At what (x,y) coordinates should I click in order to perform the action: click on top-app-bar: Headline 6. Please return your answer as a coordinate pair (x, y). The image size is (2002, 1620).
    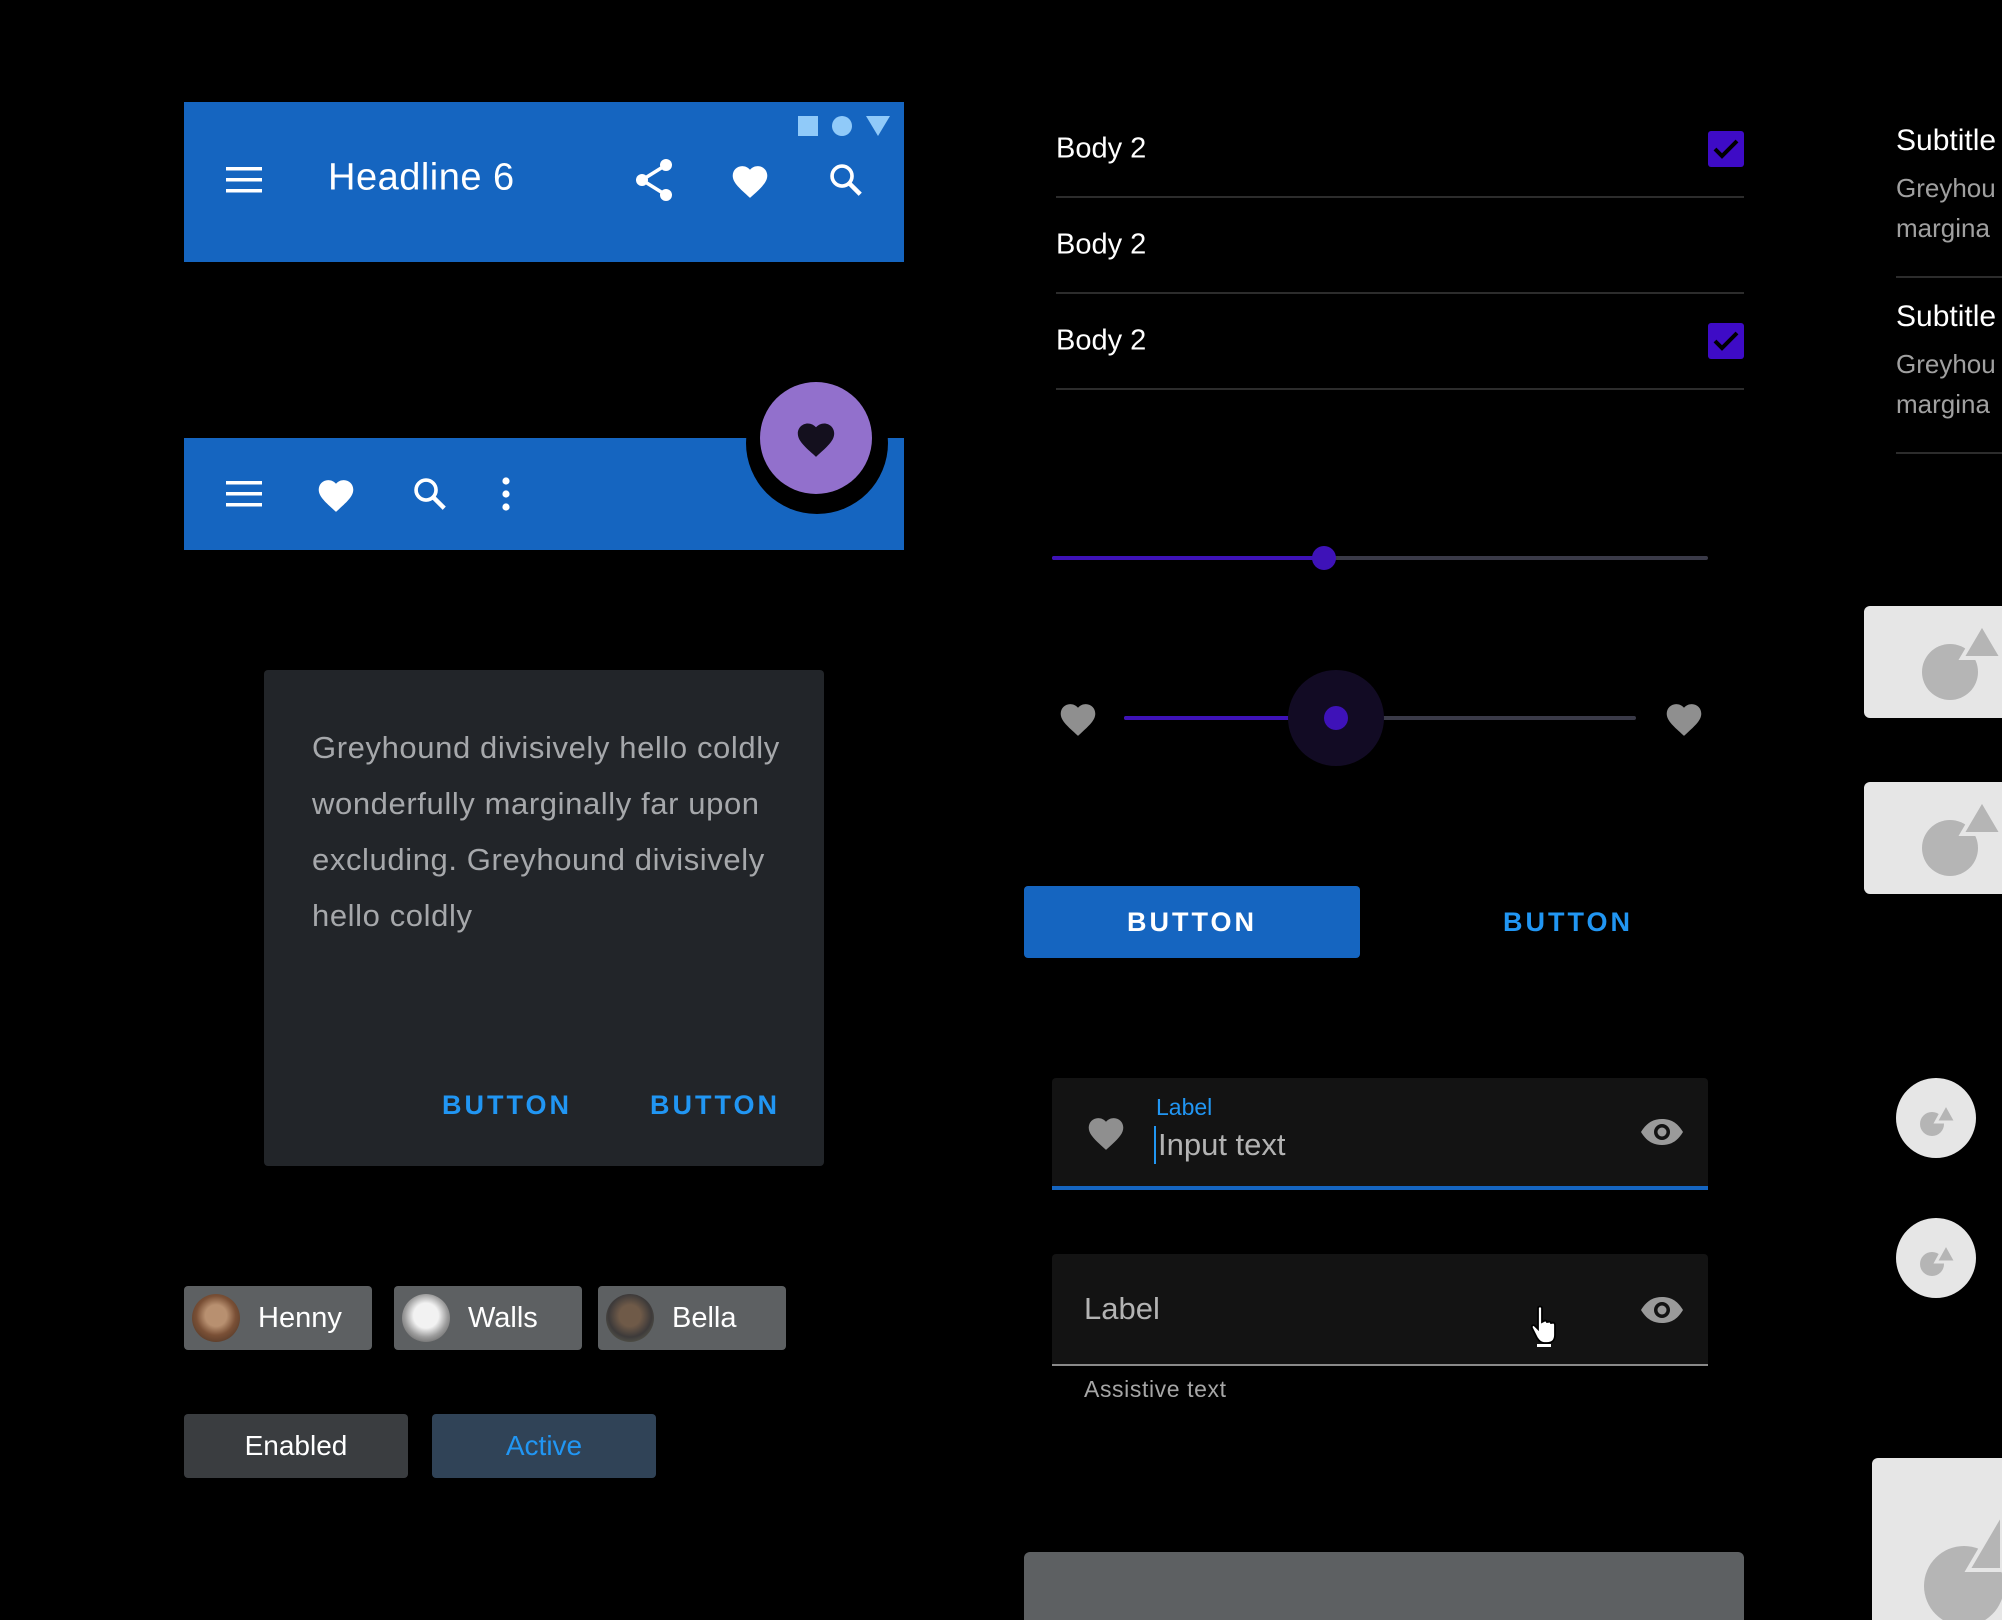
    Looking at the image, I should click on (544, 182).